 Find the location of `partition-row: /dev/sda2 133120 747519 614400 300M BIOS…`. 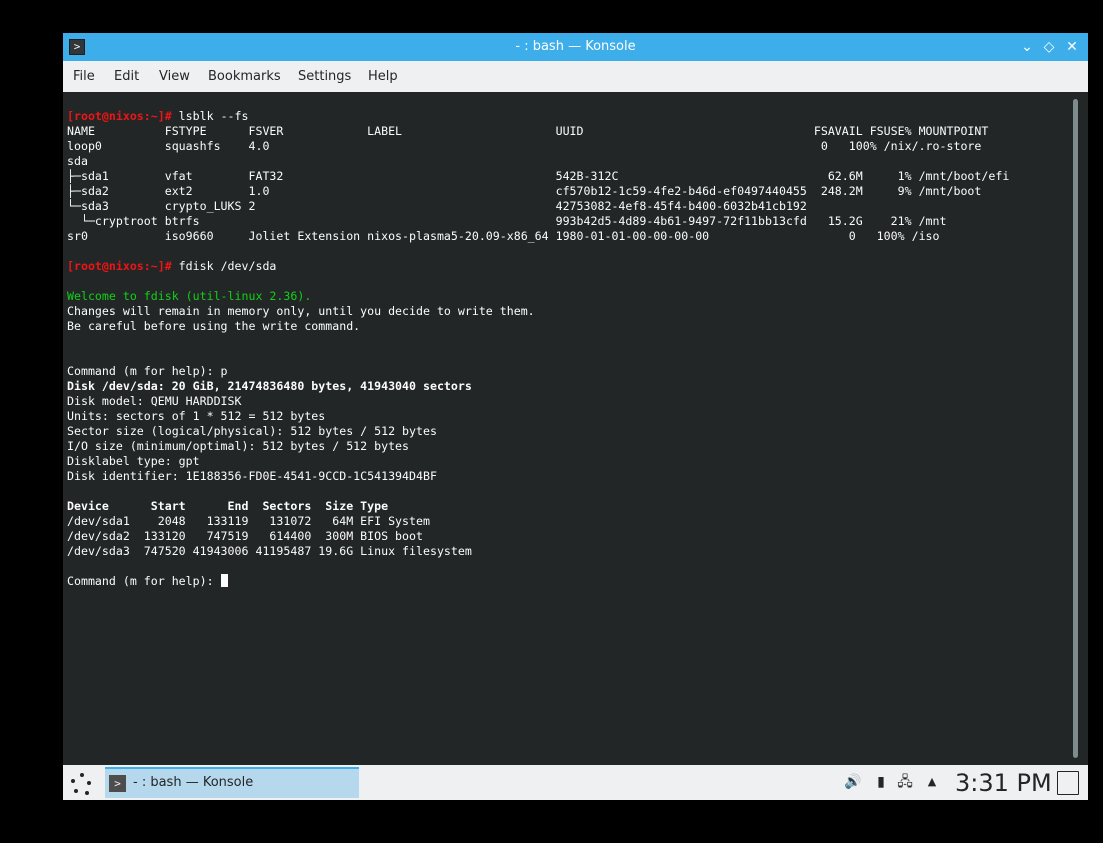

partition-row: /dev/sda2 133120 747519 614400 300M BIOS… is located at coordinates (245, 536).